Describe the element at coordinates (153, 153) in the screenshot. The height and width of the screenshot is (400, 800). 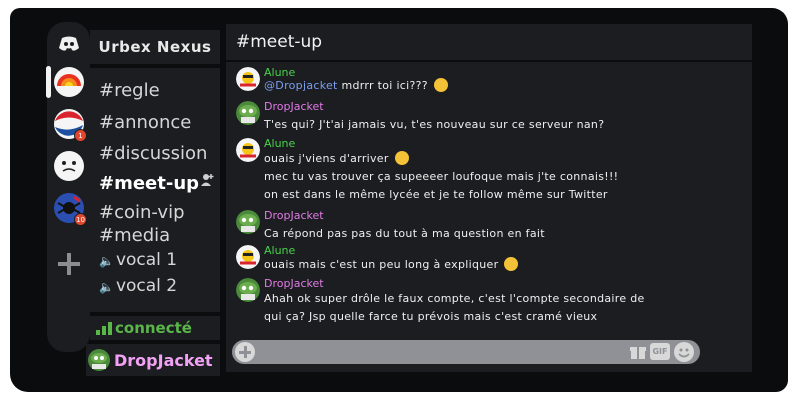
I see `channel-discussion: #discussion` at that location.